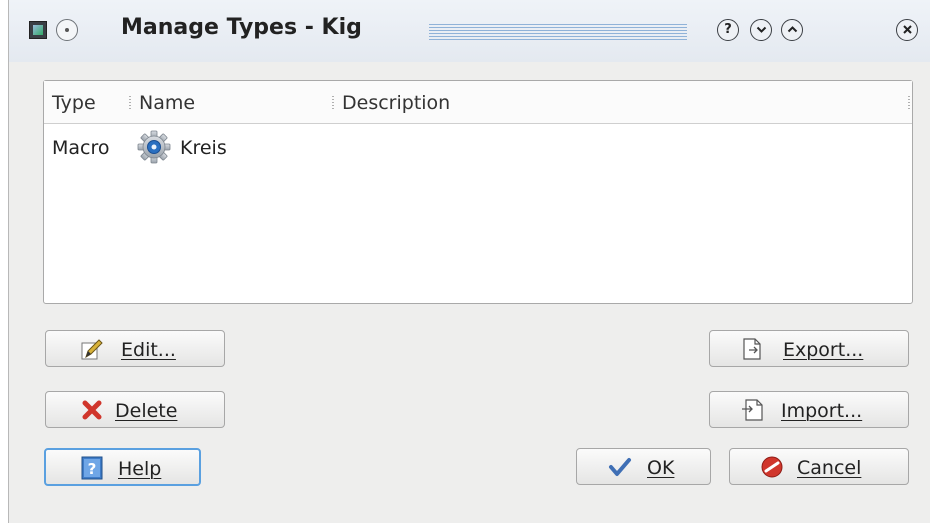  What do you see at coordinates (38, 30) in the screenshot?
I see `kig-app-icon` at bounding box center [38, 30].